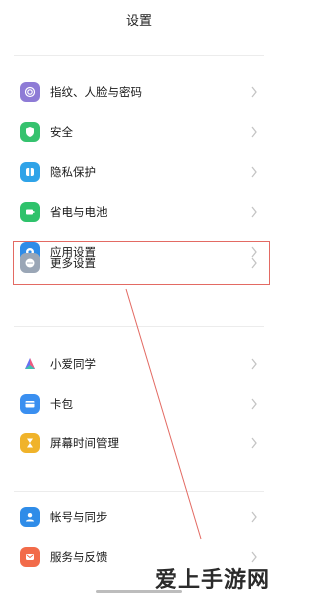 This screenshot has width=320, height=600. What do you see at coordinates (139, 517) in the screenshot?
I see `settings-item-account-sync: 帐号与同步` at bounding box center [139, 517].